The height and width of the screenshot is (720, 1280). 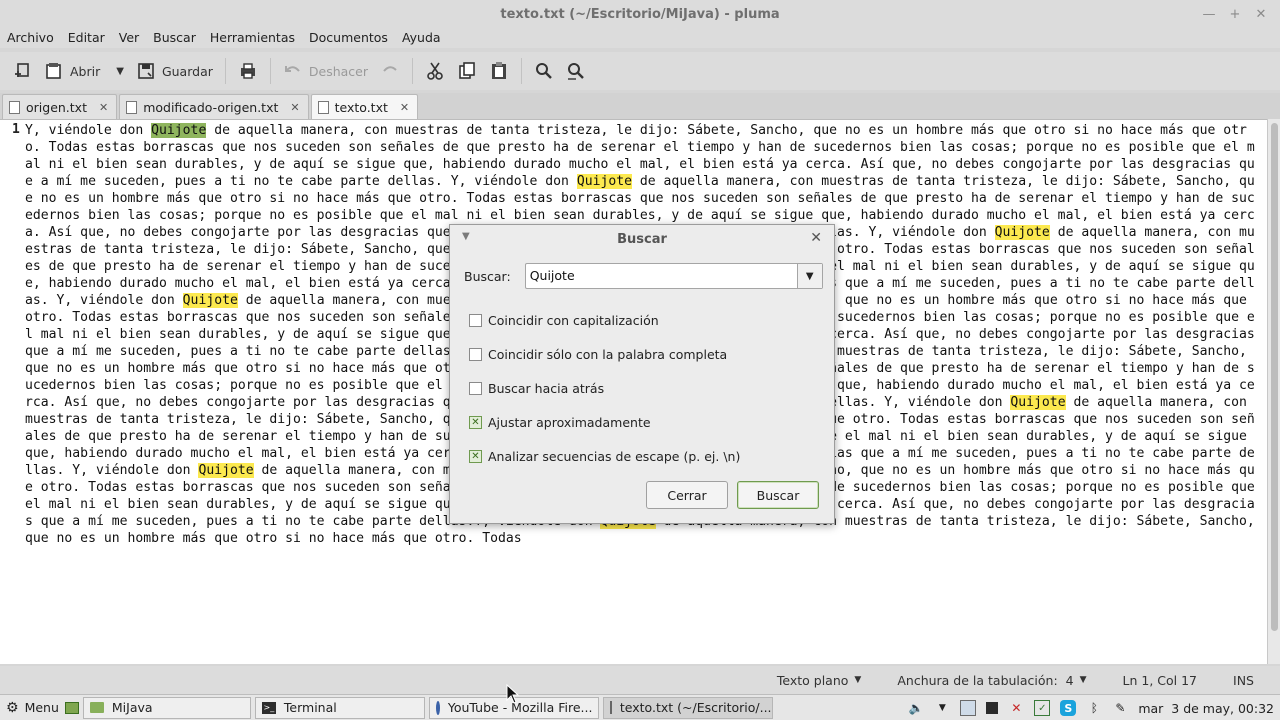 I want to click on task-terminal: >_ Terminal, so click(x=339, y=707).